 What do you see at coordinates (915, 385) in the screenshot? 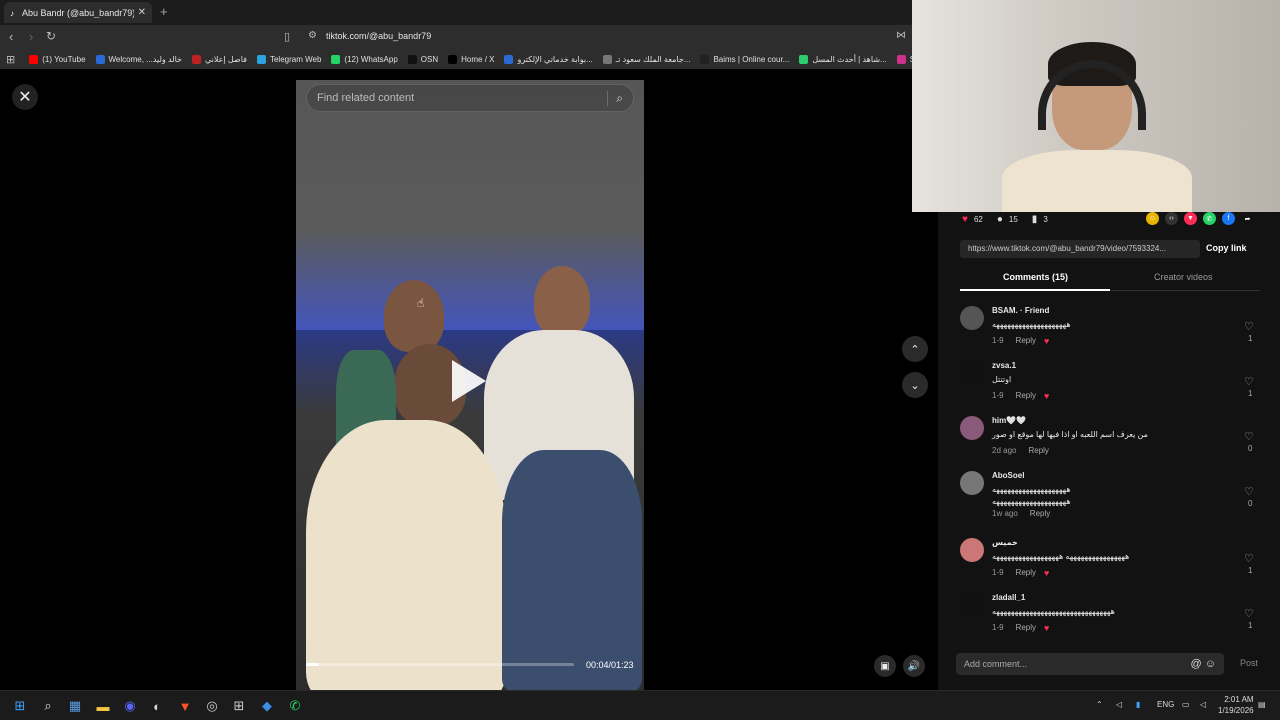
I see `next-video-button: ⌄` at bounding box center [915, 385].